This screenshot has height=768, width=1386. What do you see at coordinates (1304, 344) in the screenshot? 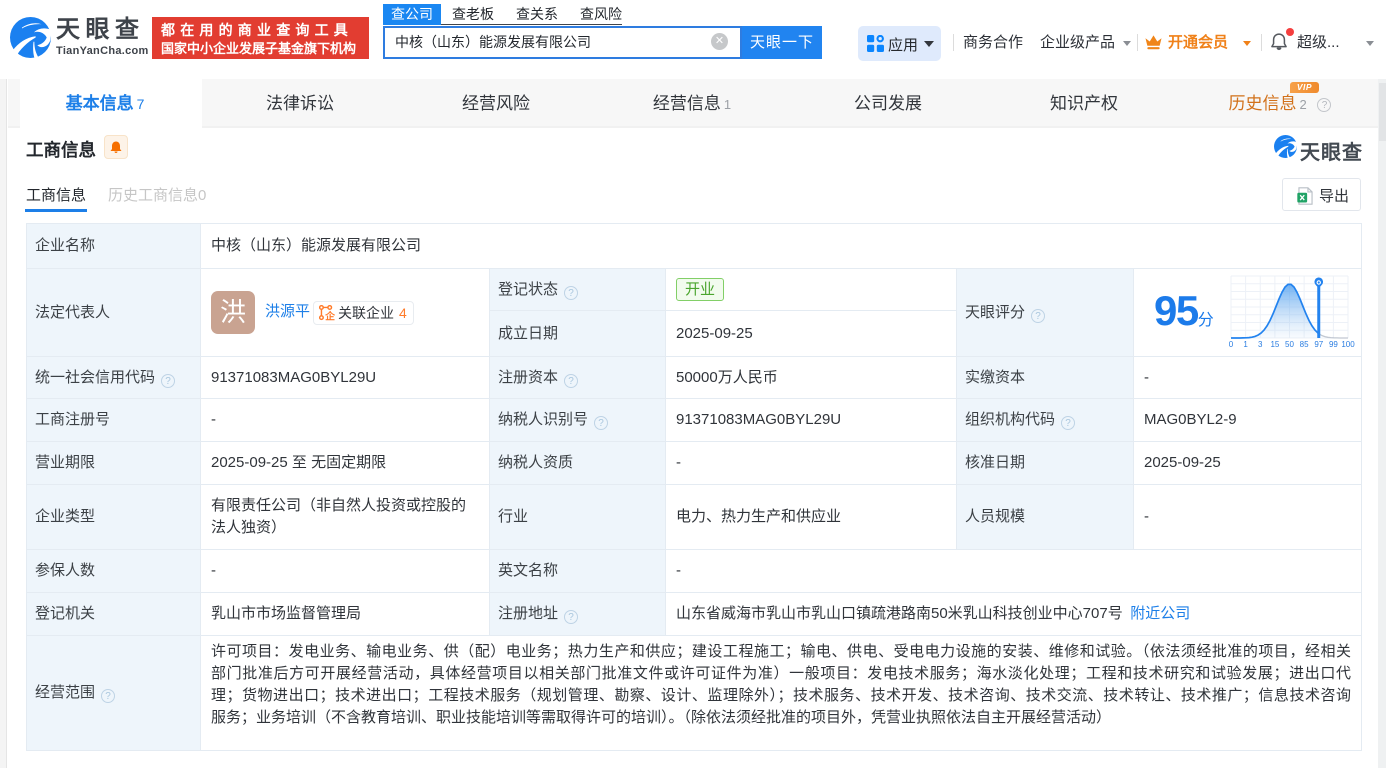
I see `svg-text: 85` at bounding box center [1304, 344].